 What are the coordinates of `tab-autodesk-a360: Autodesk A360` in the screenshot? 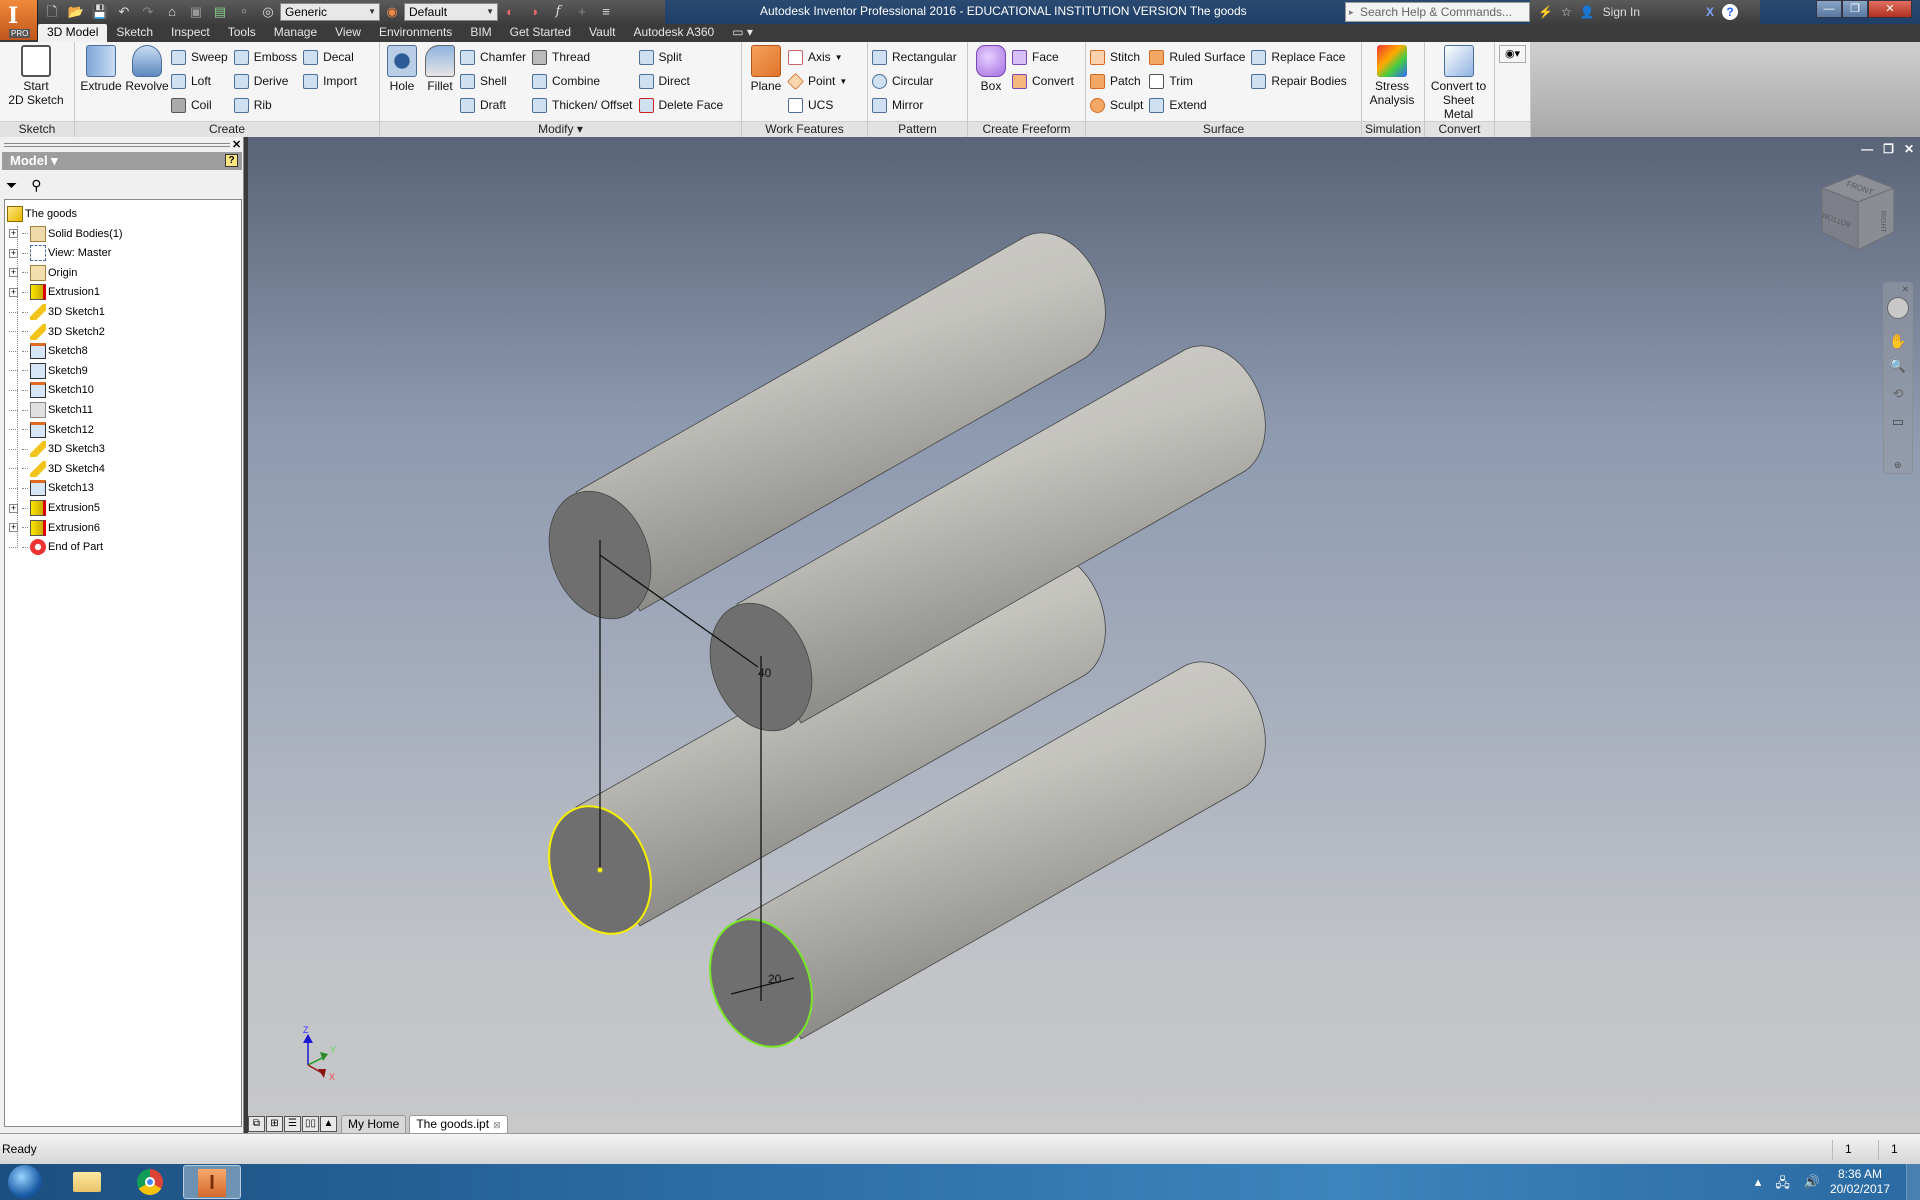 It's located at (674, 33).